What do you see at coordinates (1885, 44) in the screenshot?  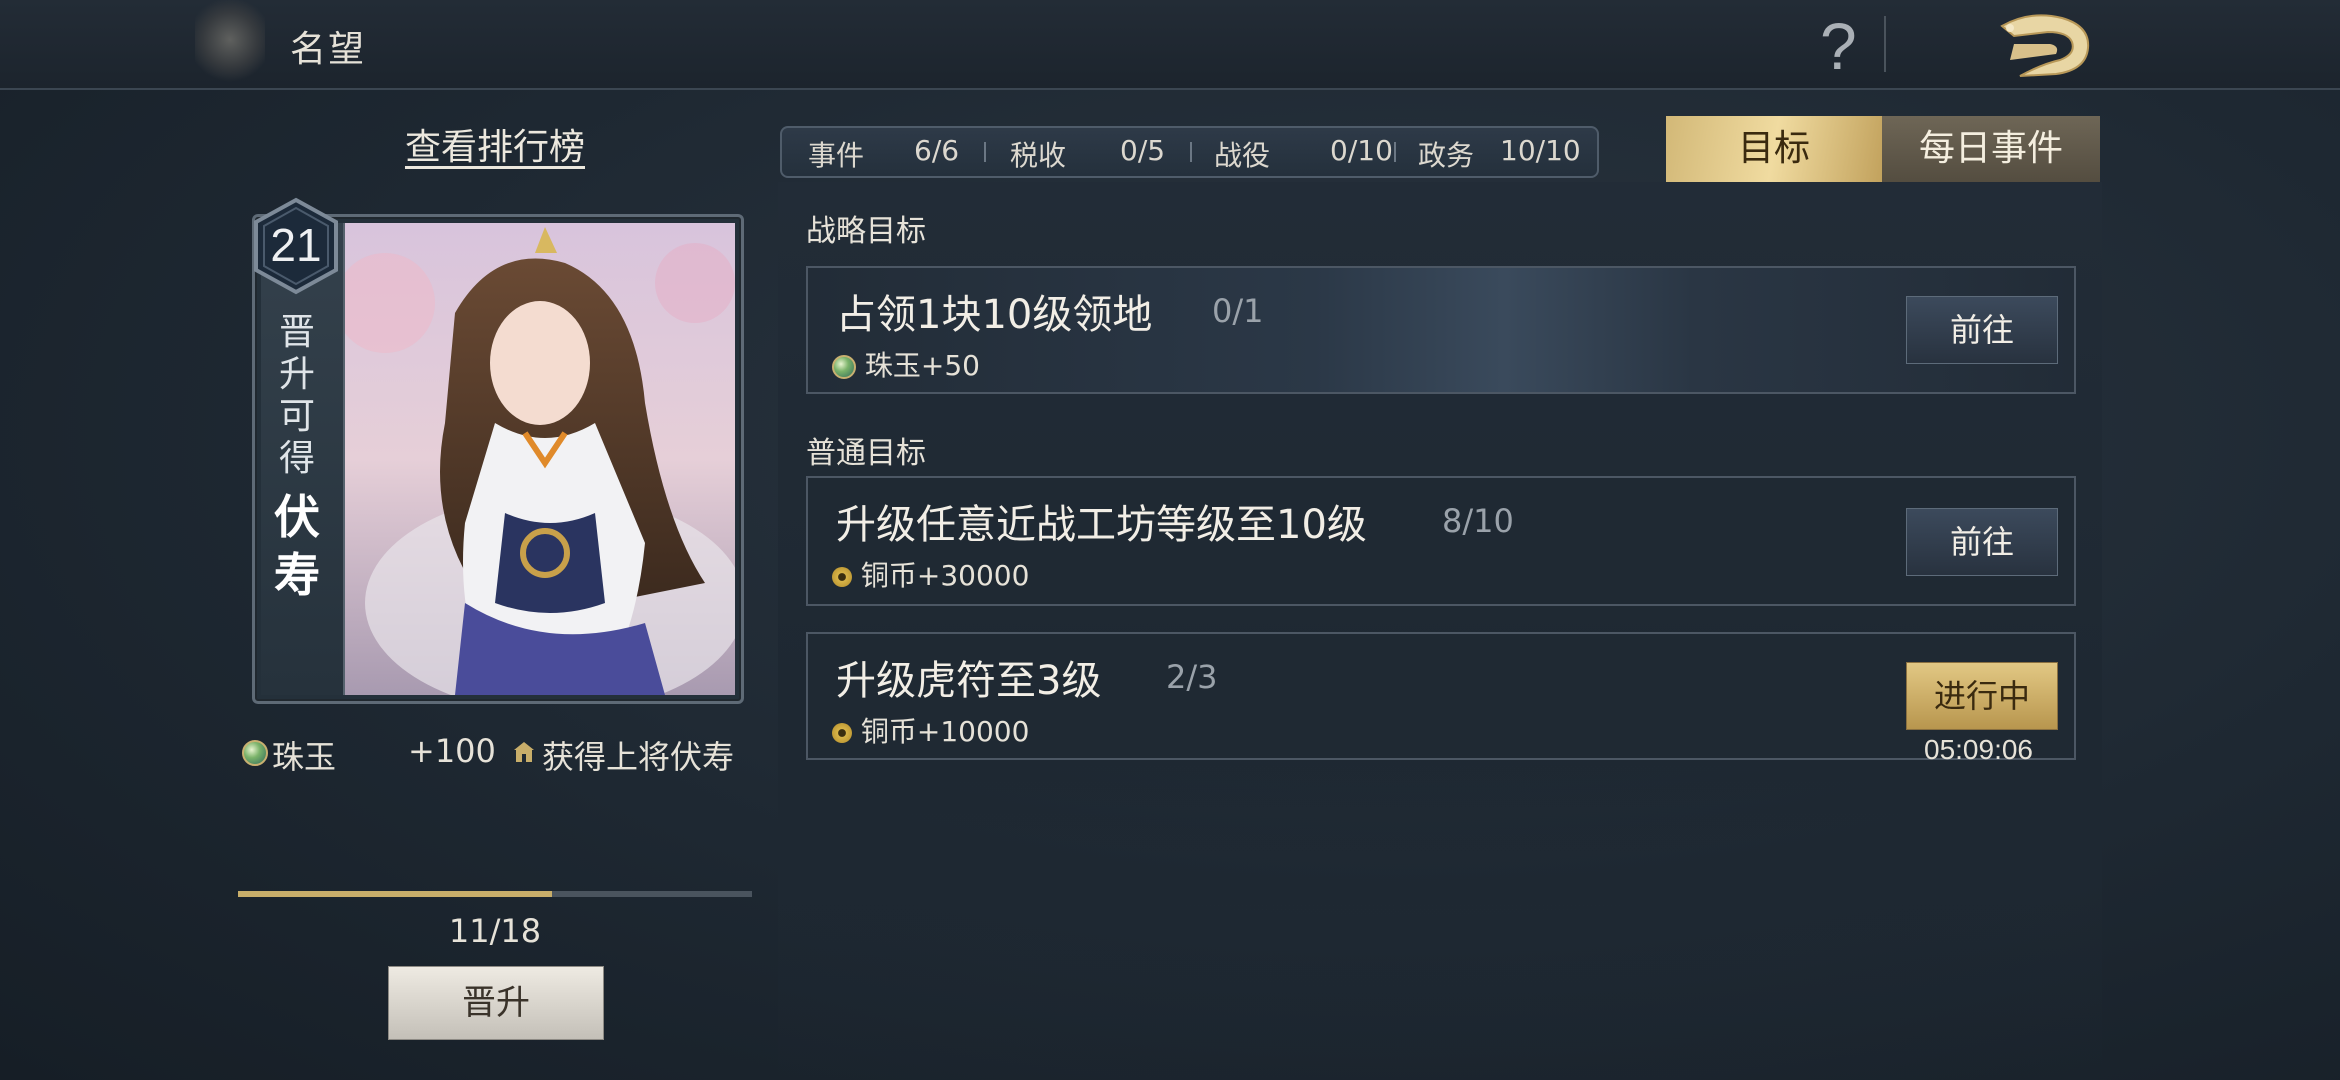 I see `divider` at bounding box center [1885, 44].